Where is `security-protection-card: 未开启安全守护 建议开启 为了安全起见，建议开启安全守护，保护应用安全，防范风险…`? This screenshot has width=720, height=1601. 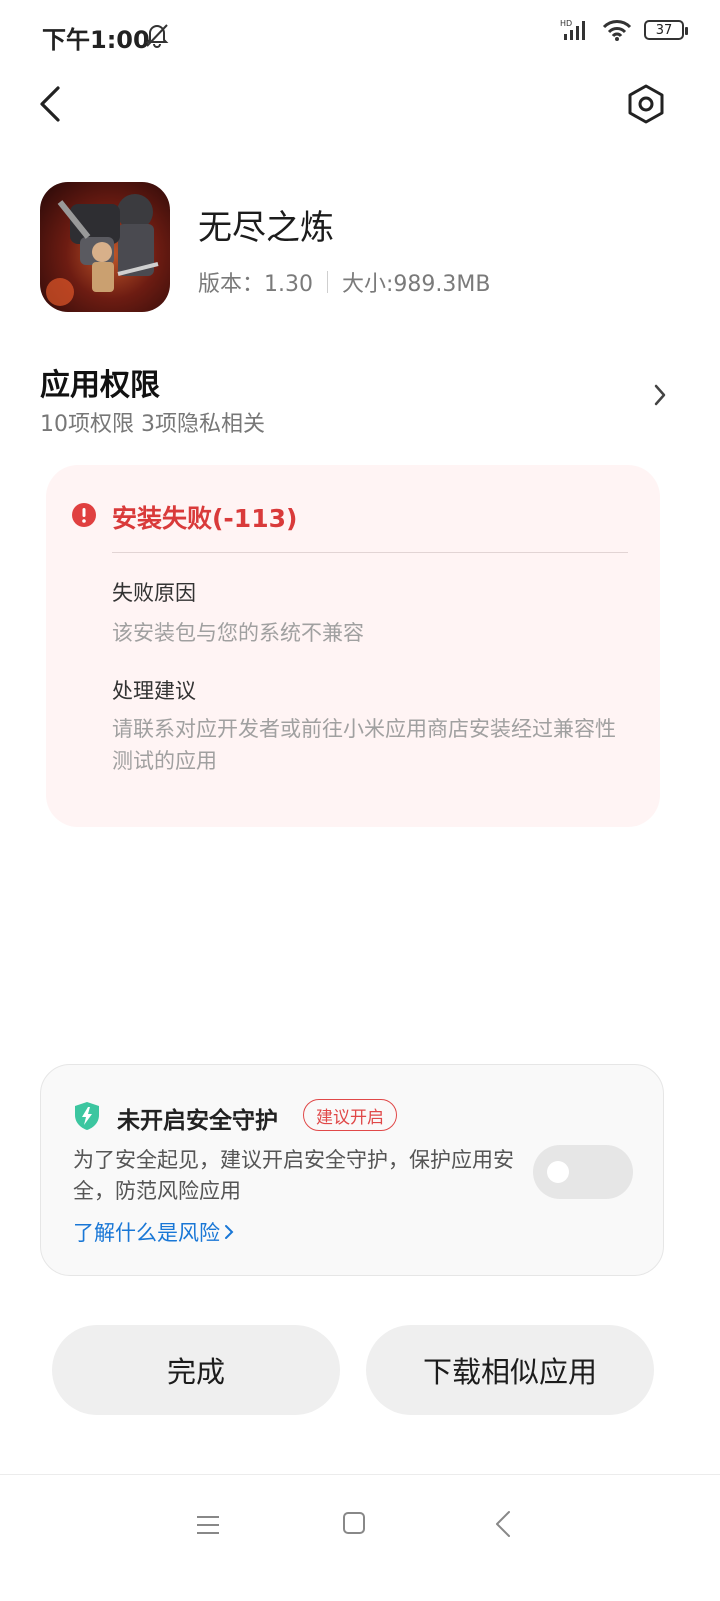
security-protection-card: 未开启安全守护 建议开启 为了安全起见，建议开启安全守护，保护应用安全，防范风险… is located at coordinates (352, 1170).